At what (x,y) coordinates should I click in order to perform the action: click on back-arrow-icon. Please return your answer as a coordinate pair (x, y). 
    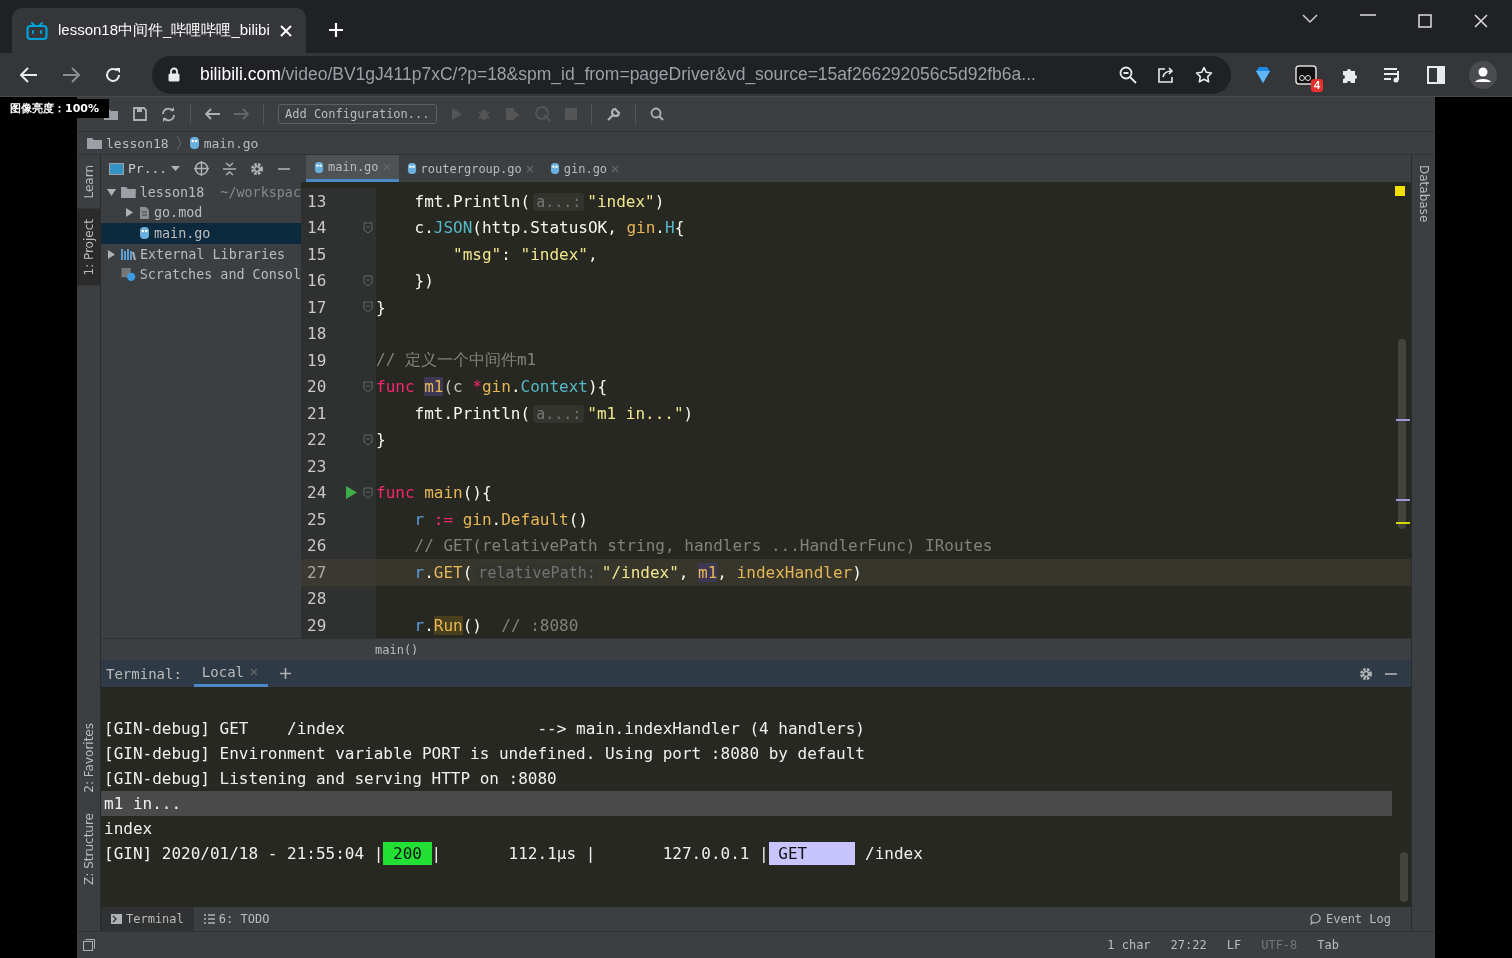
    Looking at the image, I should click on (212, 114).